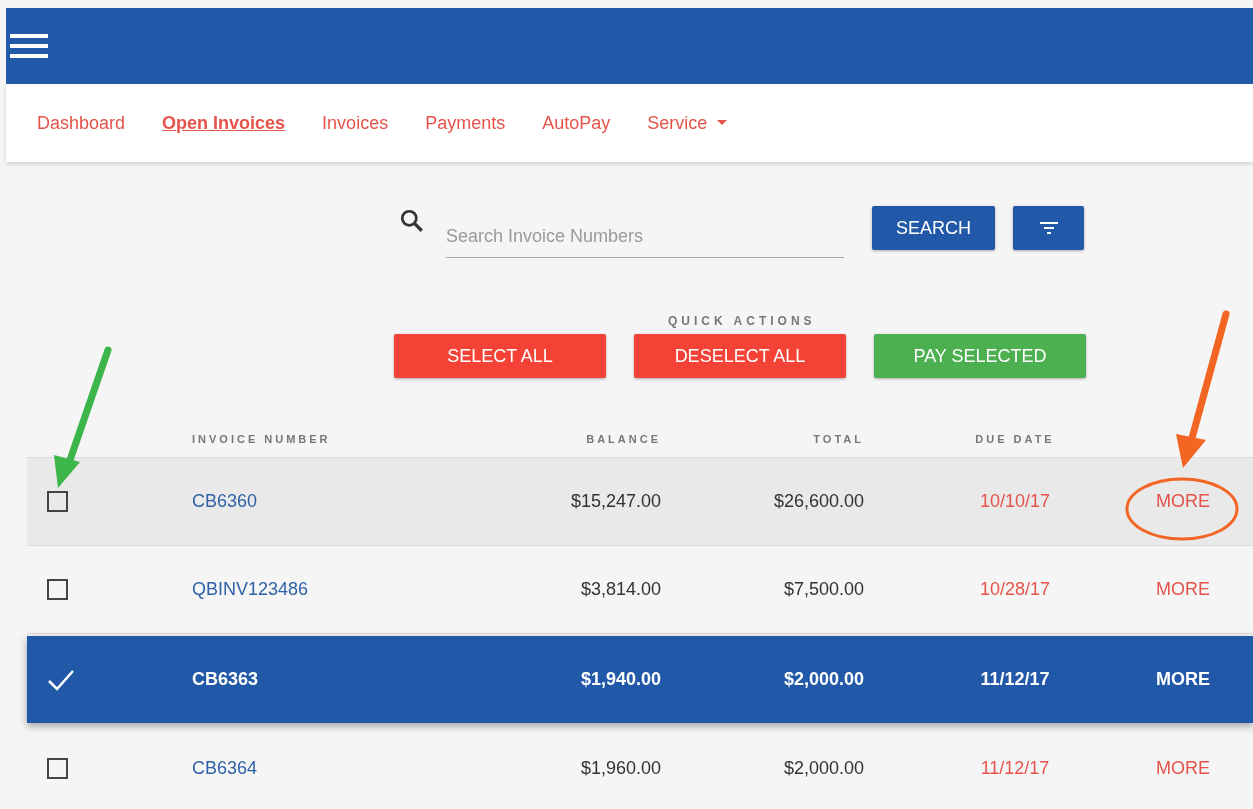 Image resolution: width=1253 pixels, height=809 pixels. Describe the element at coordinates (1014, 589) in the screenshot. I see `due-date: 10/28/17` at that location.